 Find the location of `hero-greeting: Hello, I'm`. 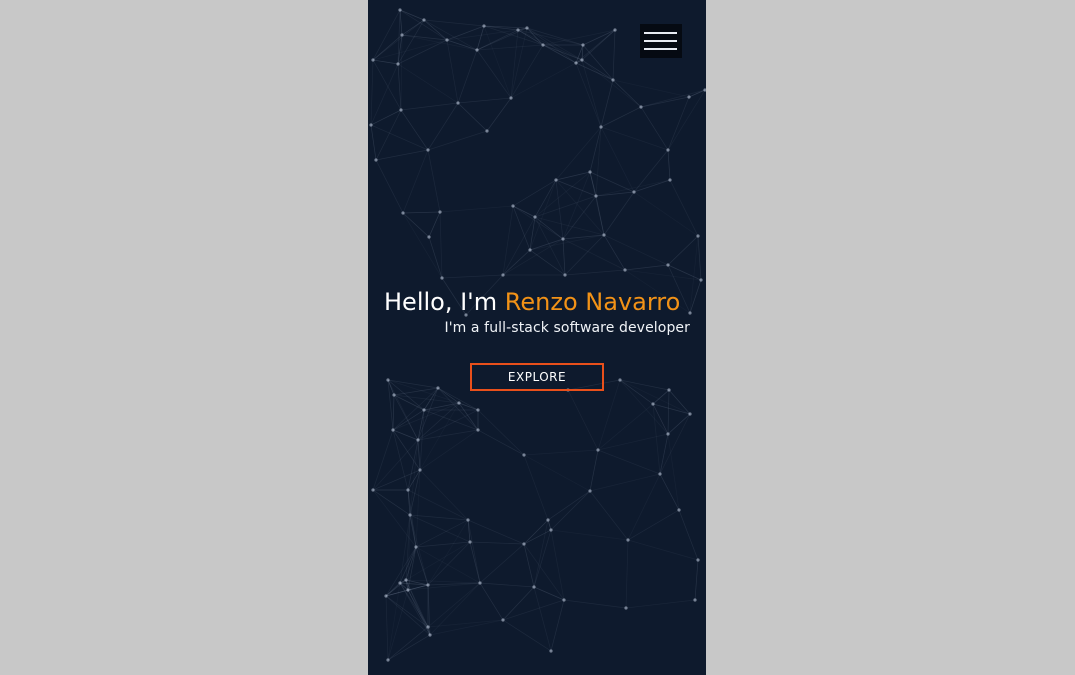

hero-greeting: Hello, I'm is located at coordinates (441, 302).